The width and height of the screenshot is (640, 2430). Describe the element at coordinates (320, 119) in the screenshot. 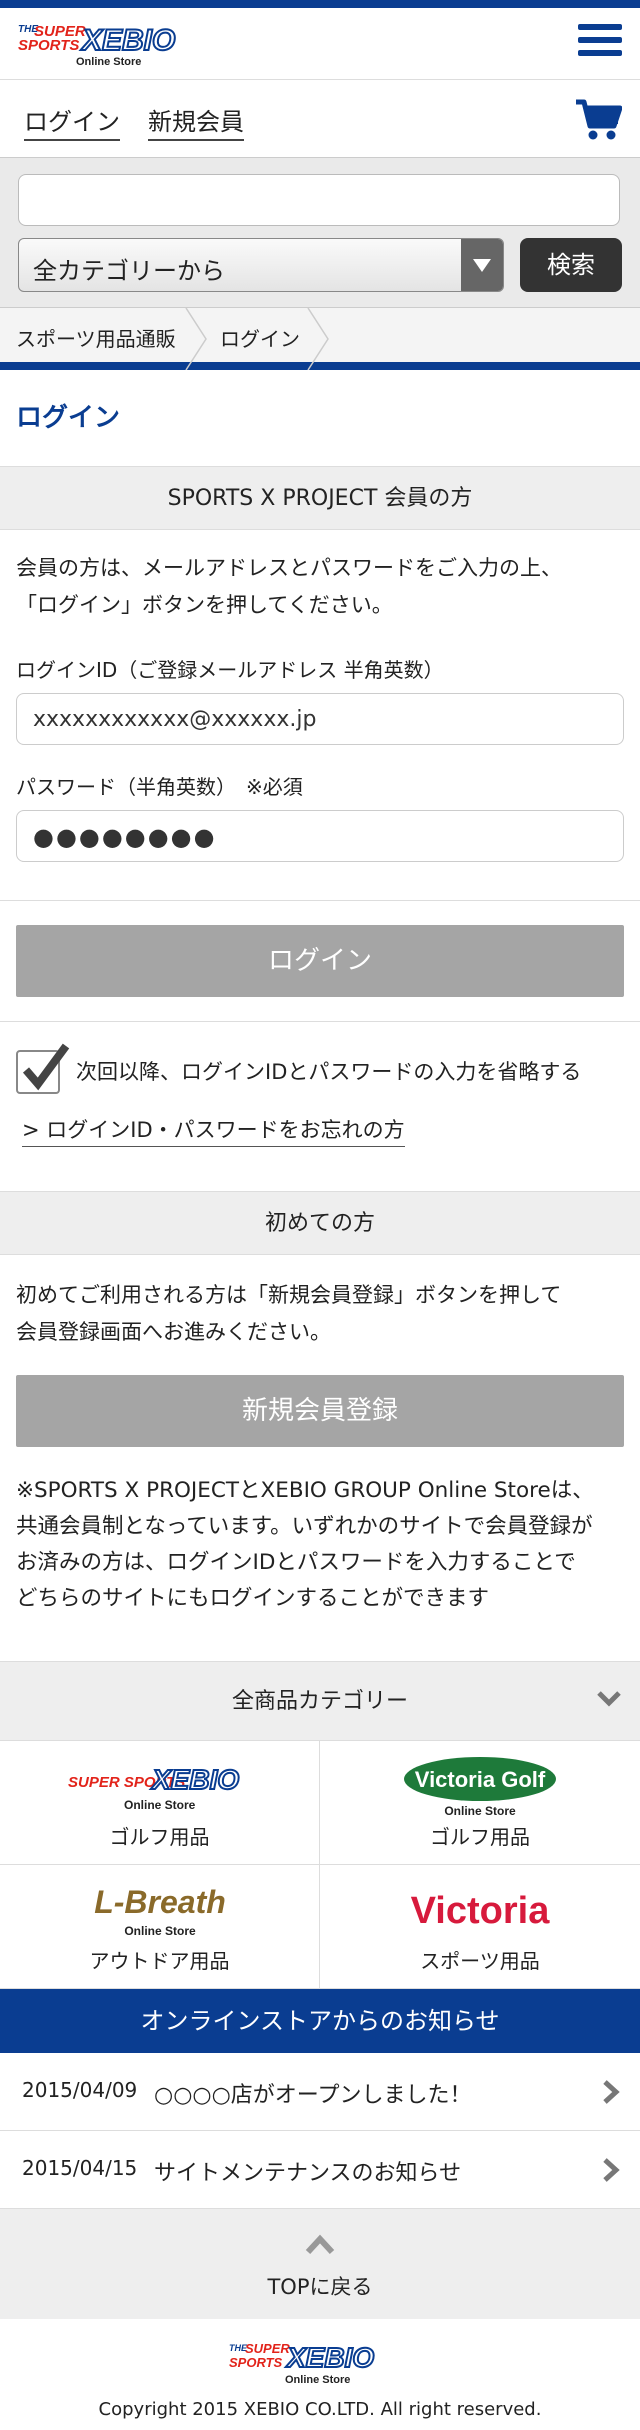

I see `account-bar: ログイン 新規会員` at that location.